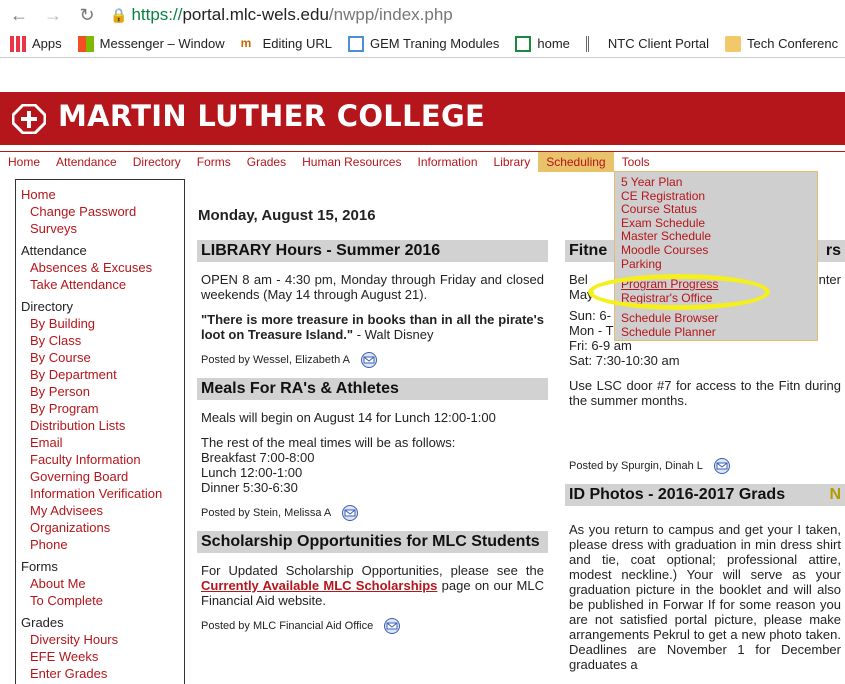 Image resolution: width=845 pixels, height=684 pixels. Describe the element at coordinates (593, 43) in the screenshot. I see `ntc-icon` at that location.